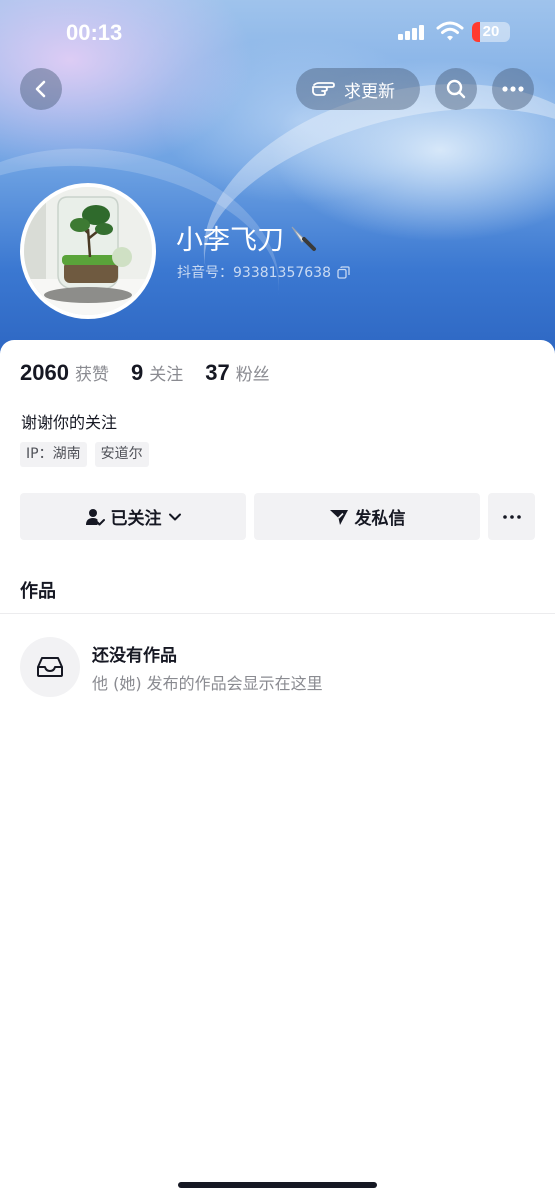  I want to click on following-button: 已关注, so click(133, 516).